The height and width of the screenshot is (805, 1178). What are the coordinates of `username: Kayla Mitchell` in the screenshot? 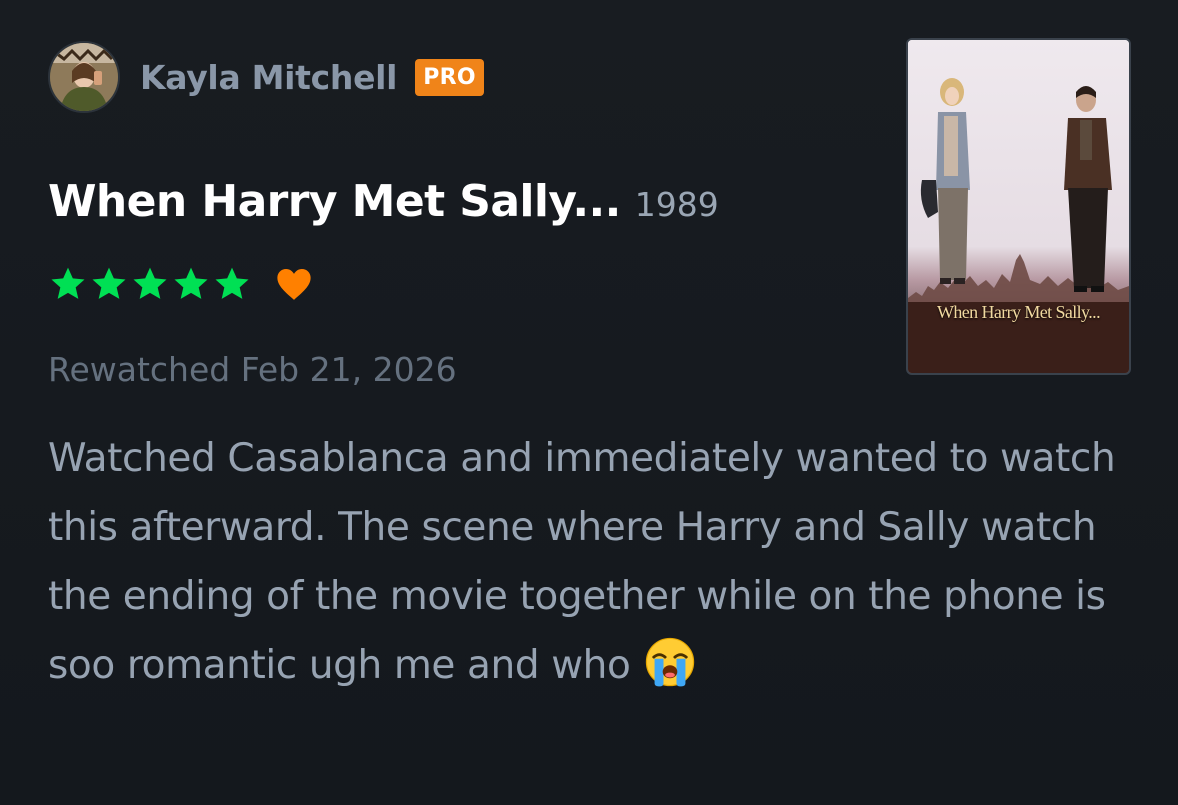 It's located at (269, 77).